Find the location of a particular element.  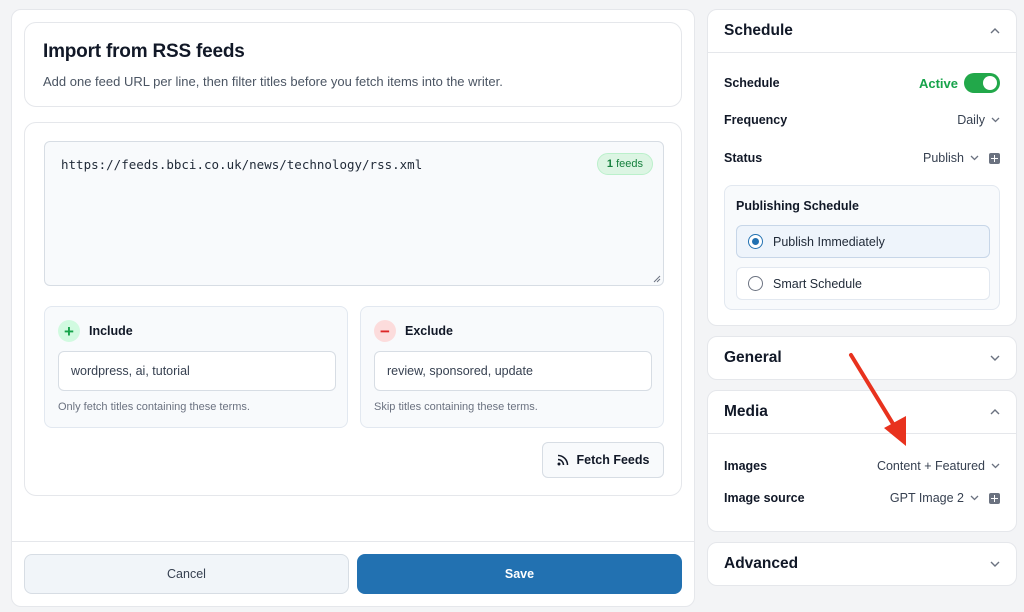

images-label: Images is located at coordinates (746, 466).